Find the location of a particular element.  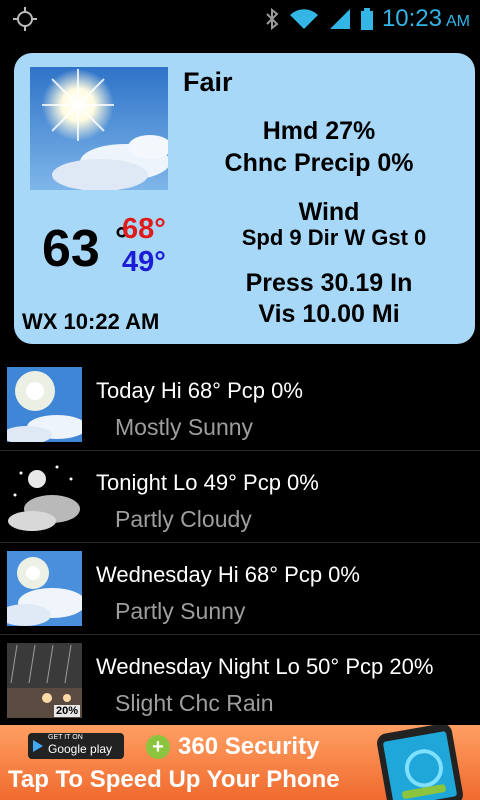

phone-screen is located at coordinates (420, 765).